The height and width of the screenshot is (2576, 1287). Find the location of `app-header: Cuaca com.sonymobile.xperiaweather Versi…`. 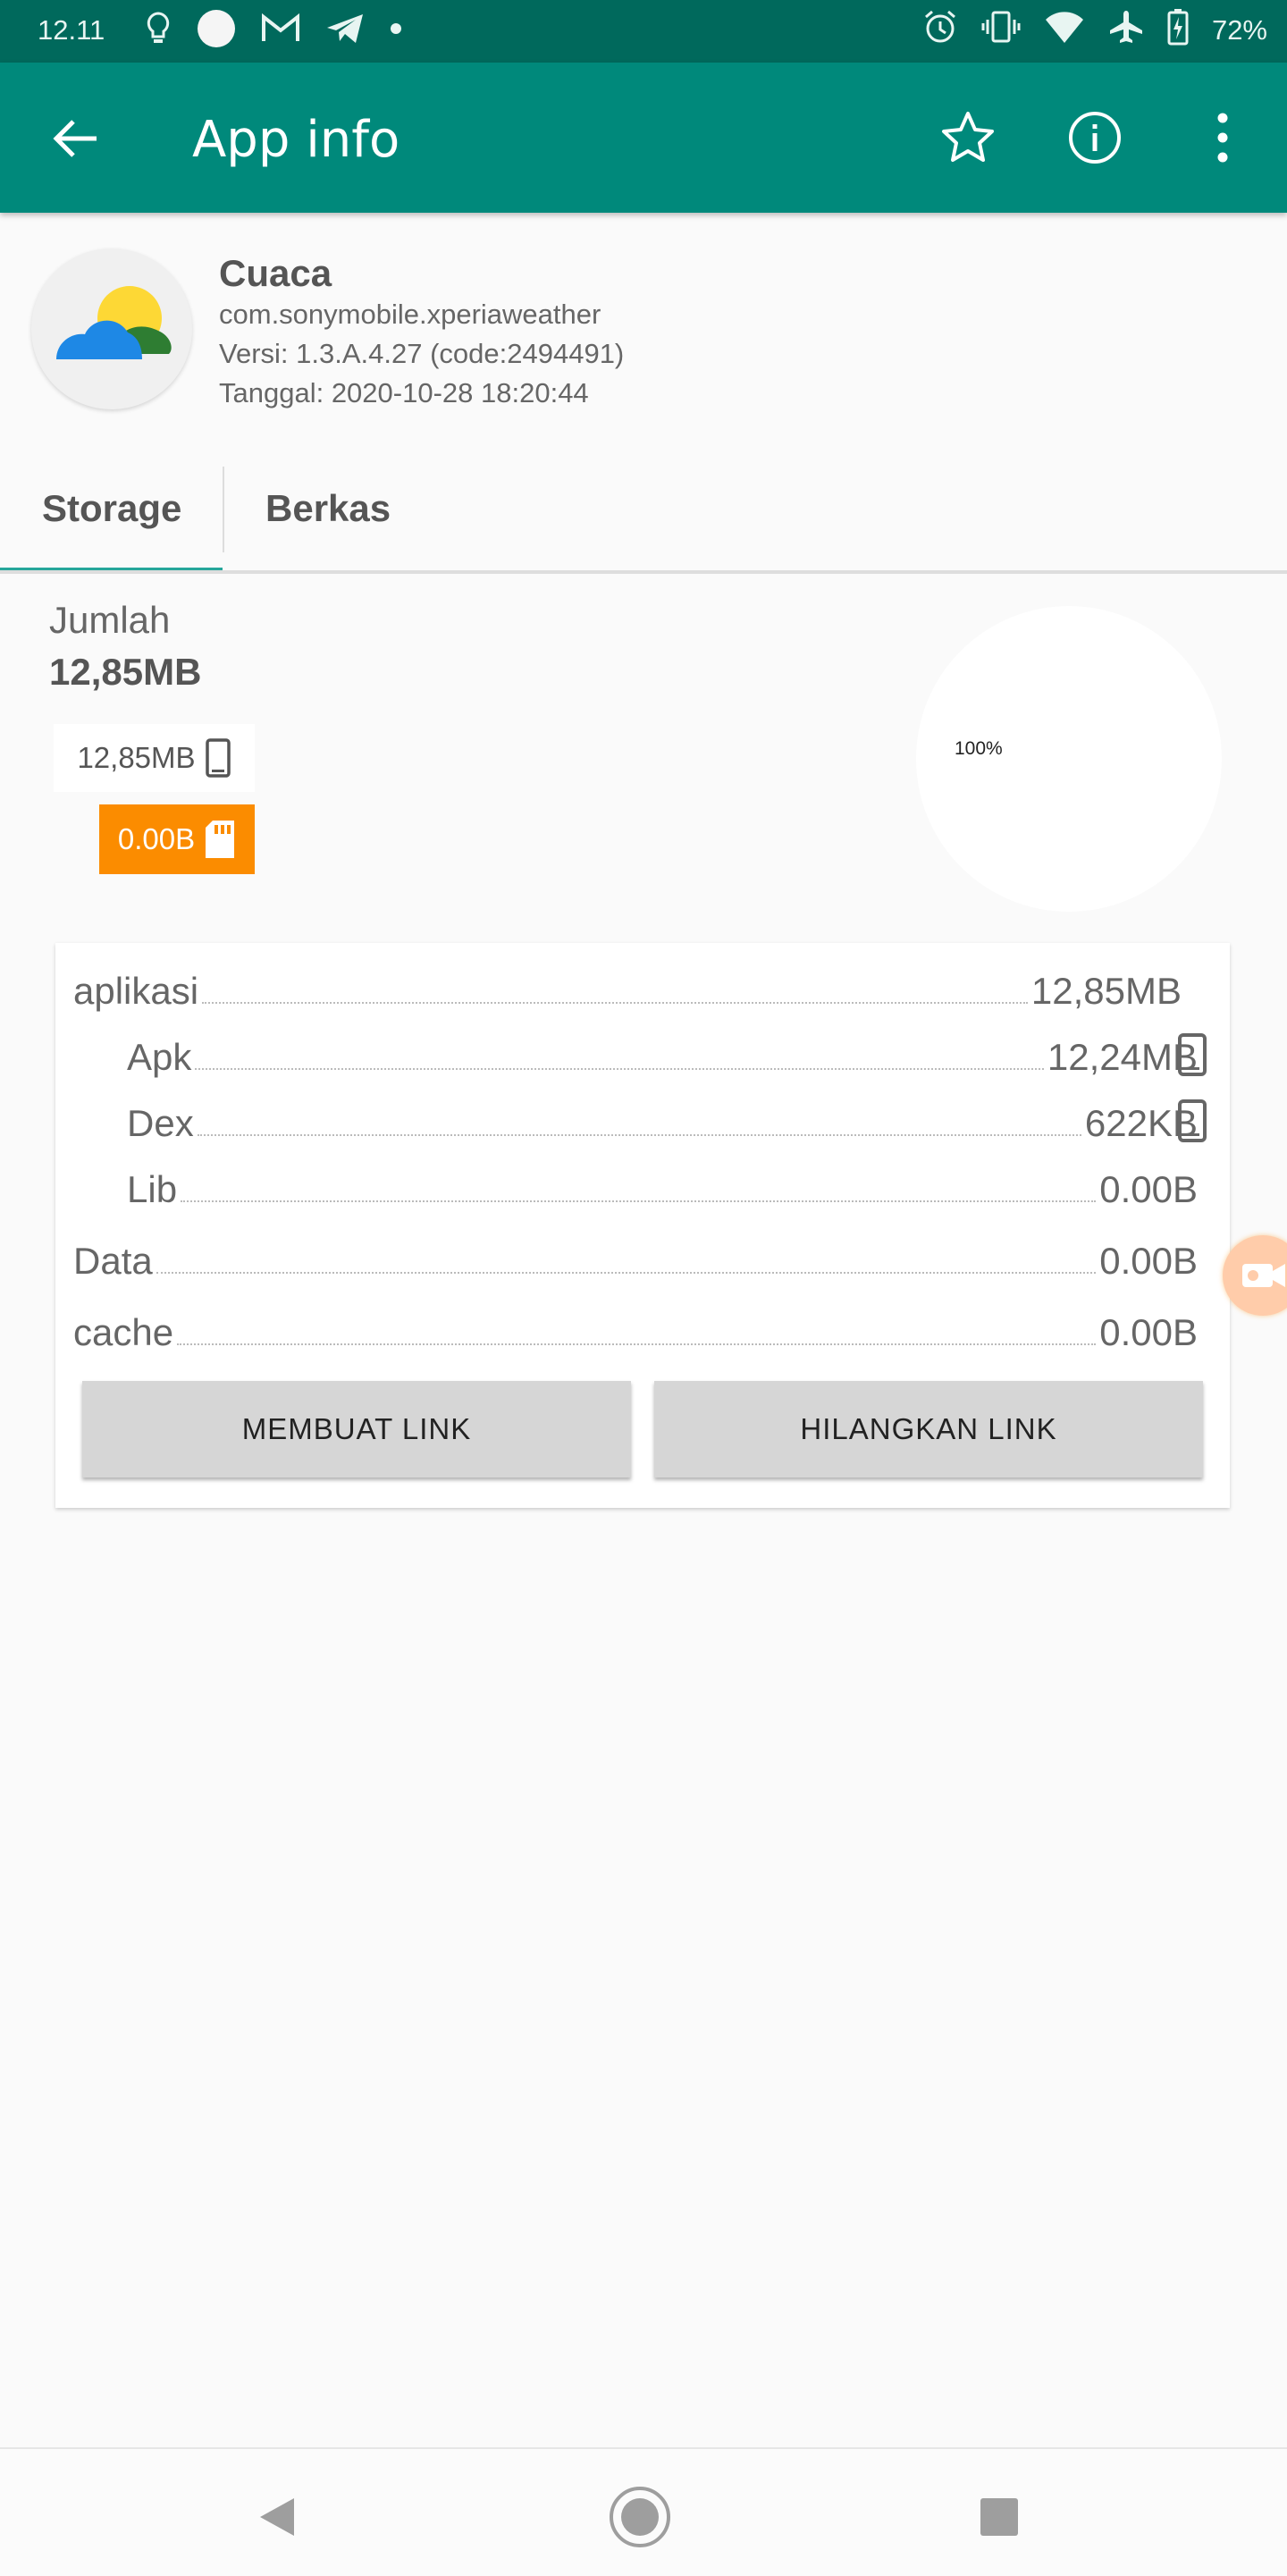

app-header: Cuaca com.sonymobile.xperiaweather Versi… is located at coordinates (643, 325).